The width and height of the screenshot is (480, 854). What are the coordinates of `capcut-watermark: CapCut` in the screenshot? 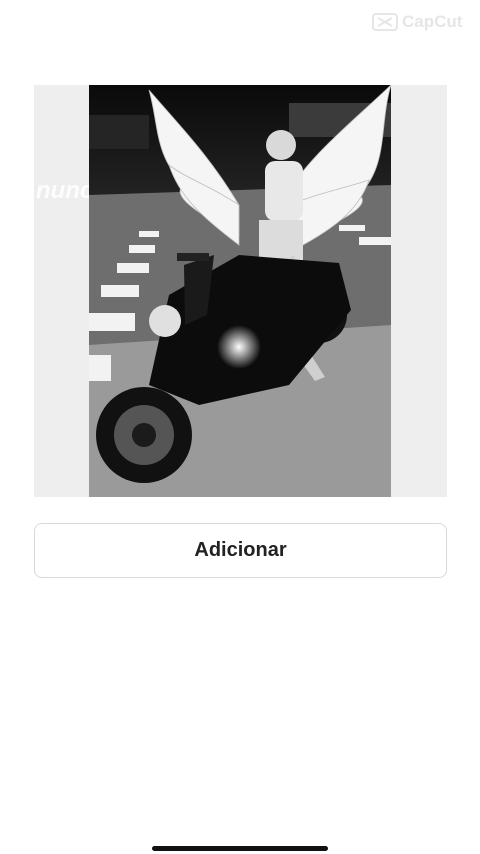 It's located at (417, 22).